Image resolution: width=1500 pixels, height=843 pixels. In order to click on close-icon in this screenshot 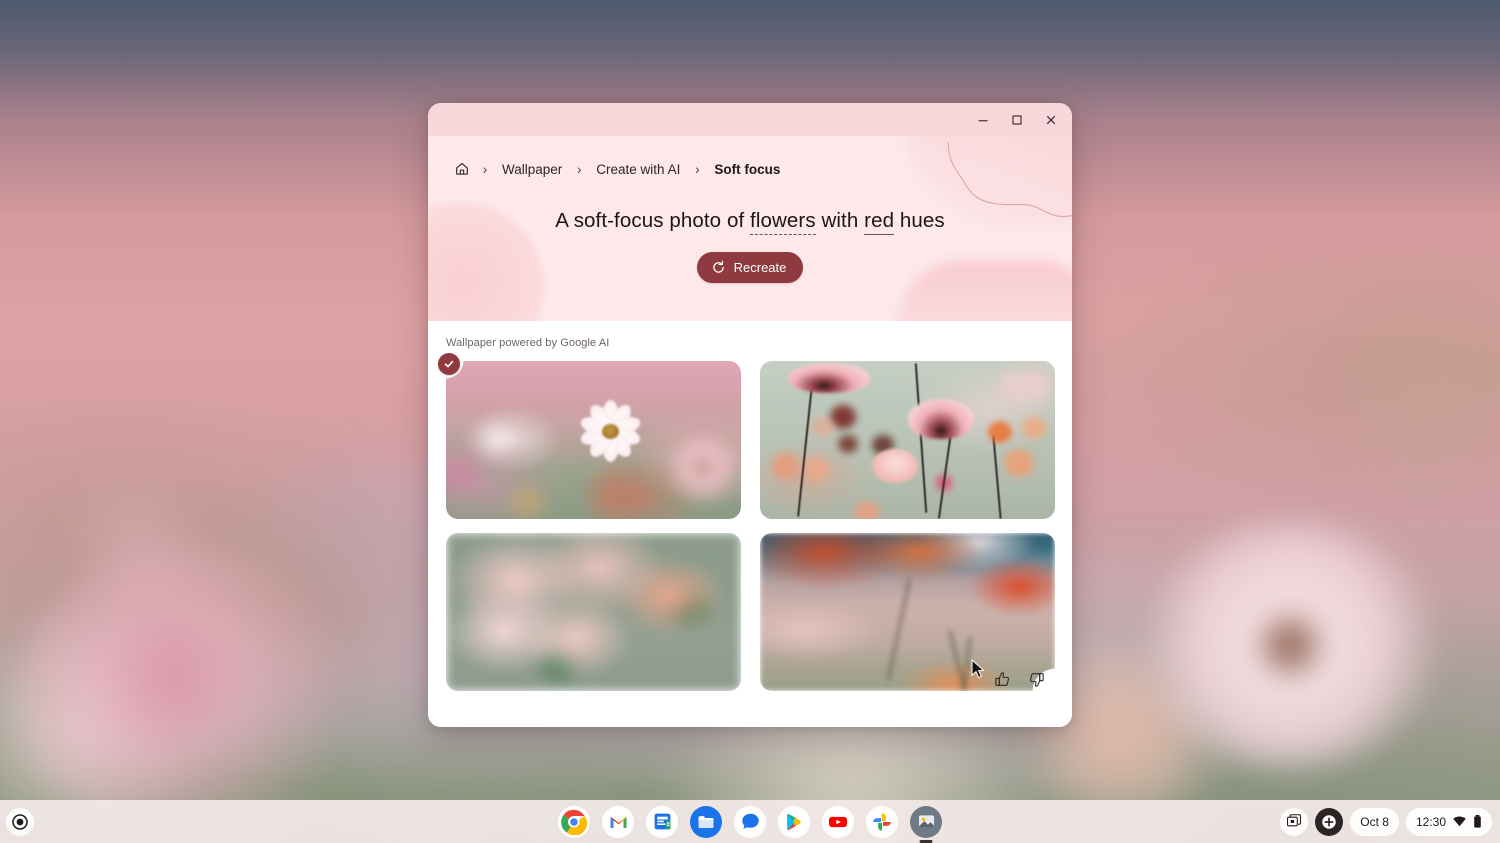, I will do `click(1051, 119)`.